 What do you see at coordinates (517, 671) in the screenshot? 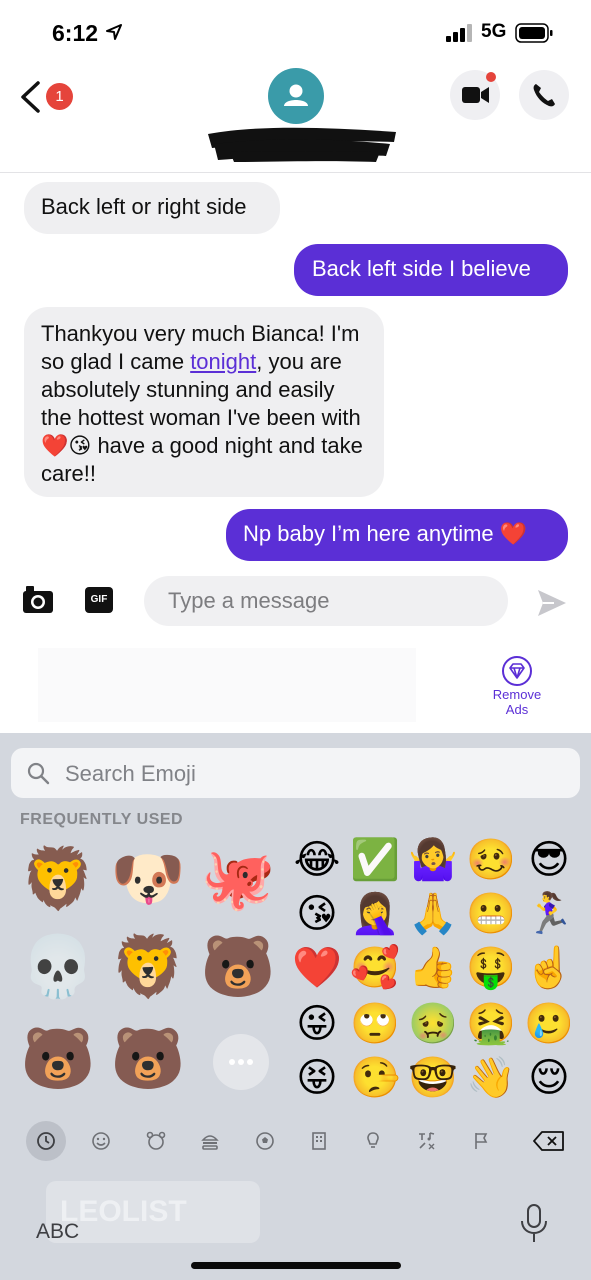
I see `diamond-icon` at bounding box center [517, 671].